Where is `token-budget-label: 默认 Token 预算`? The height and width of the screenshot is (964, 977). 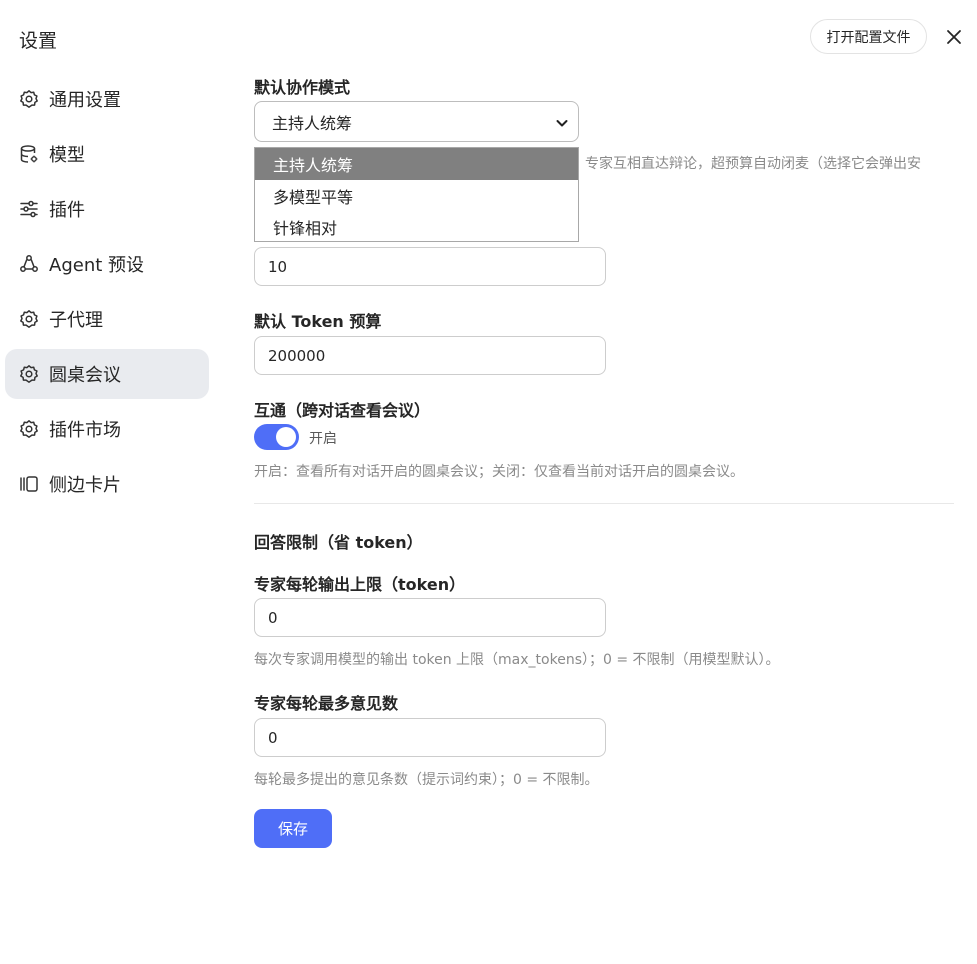 token-budget-label: 默认 Token 预算 is located at coordinates (318, 321).